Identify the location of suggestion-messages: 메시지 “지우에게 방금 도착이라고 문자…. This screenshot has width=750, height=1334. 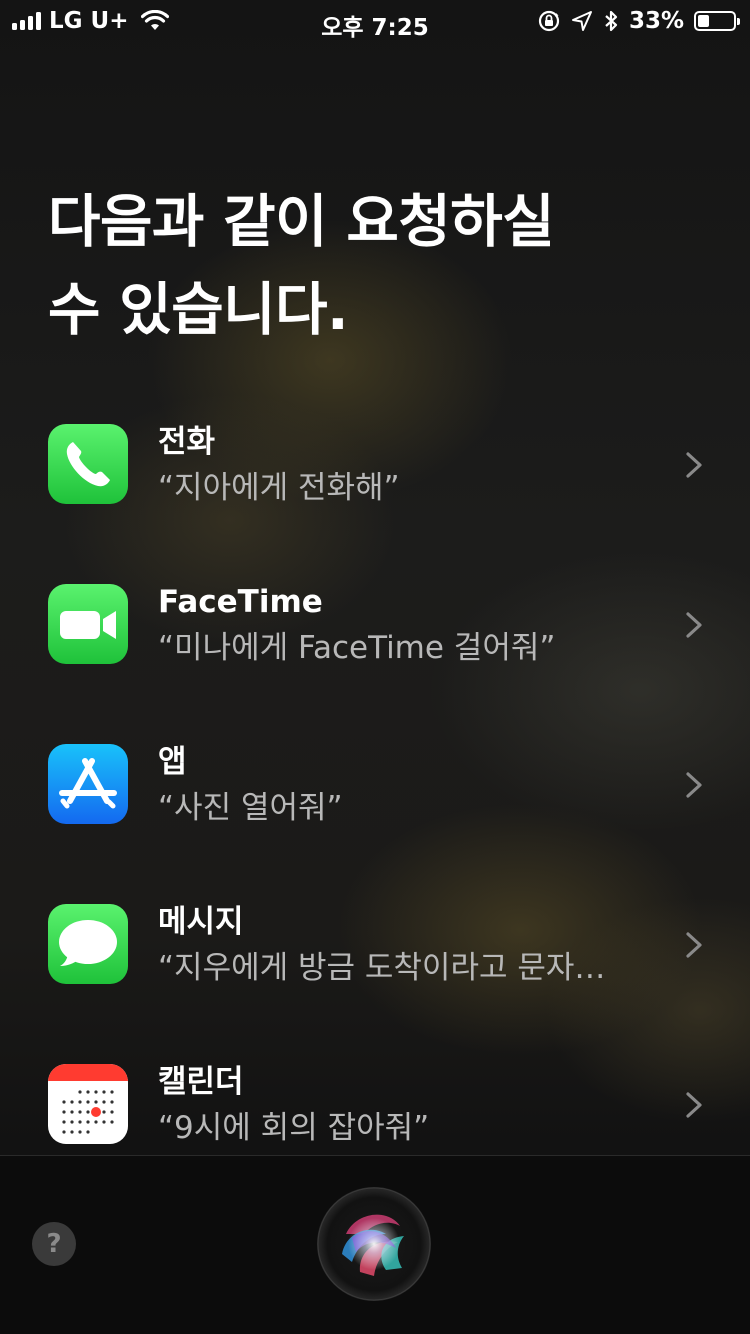
(375, 980).